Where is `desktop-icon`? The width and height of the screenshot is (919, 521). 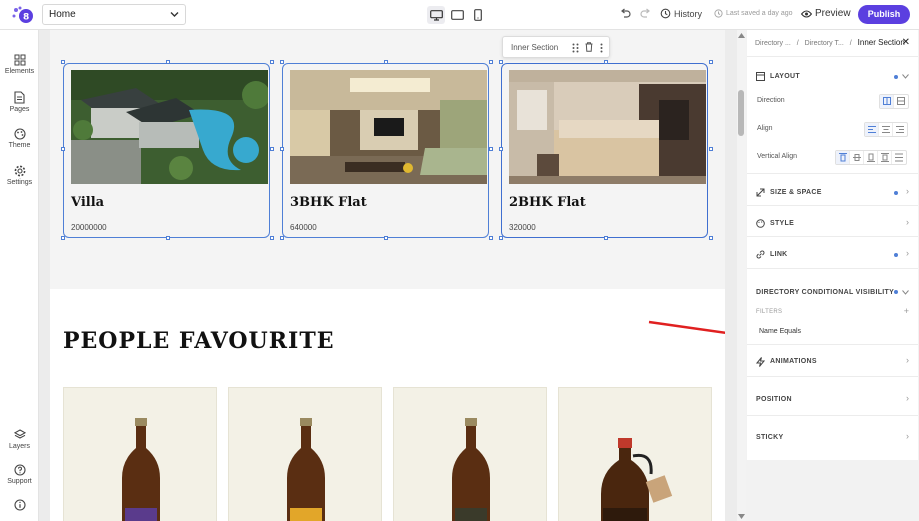 desktop-icon is located at coordinates (436, 15).